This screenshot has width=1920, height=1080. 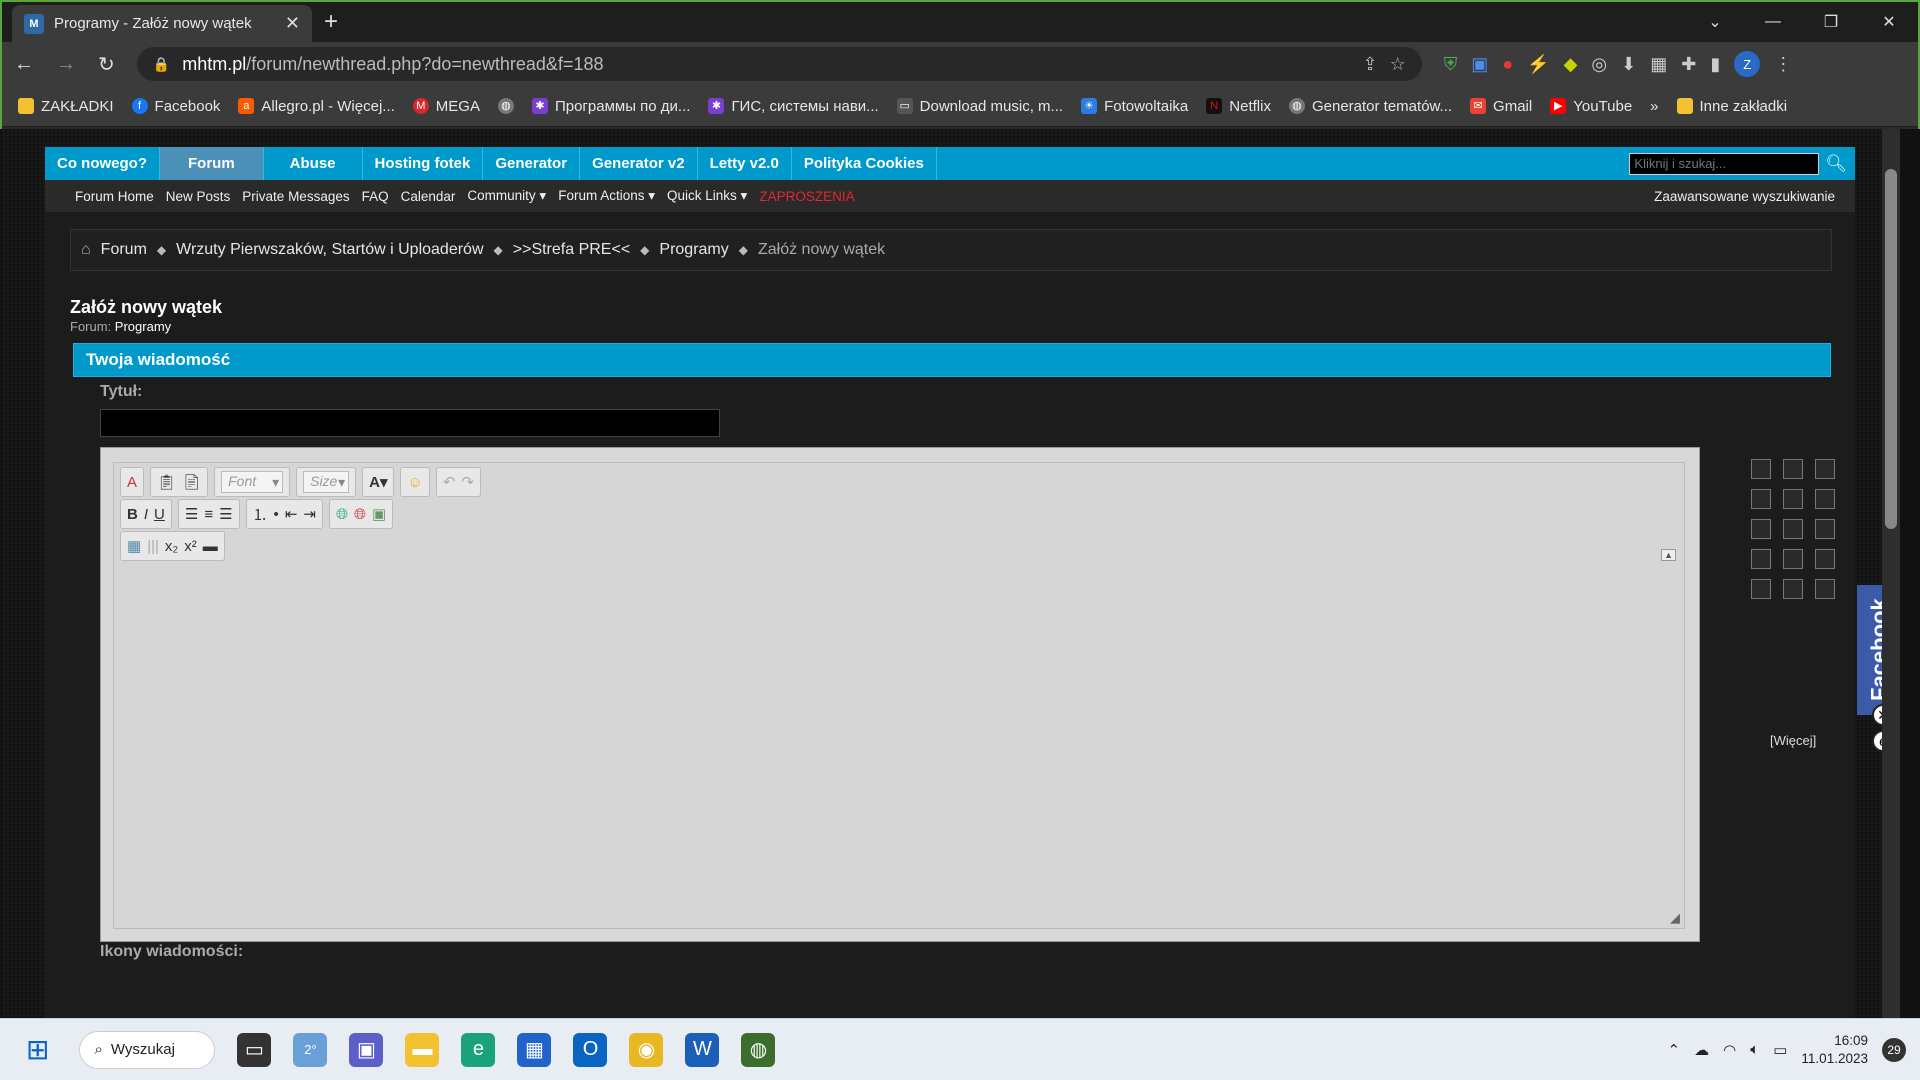 I want to click on chrome-icon: ◉, so click(x=646, y=1049).